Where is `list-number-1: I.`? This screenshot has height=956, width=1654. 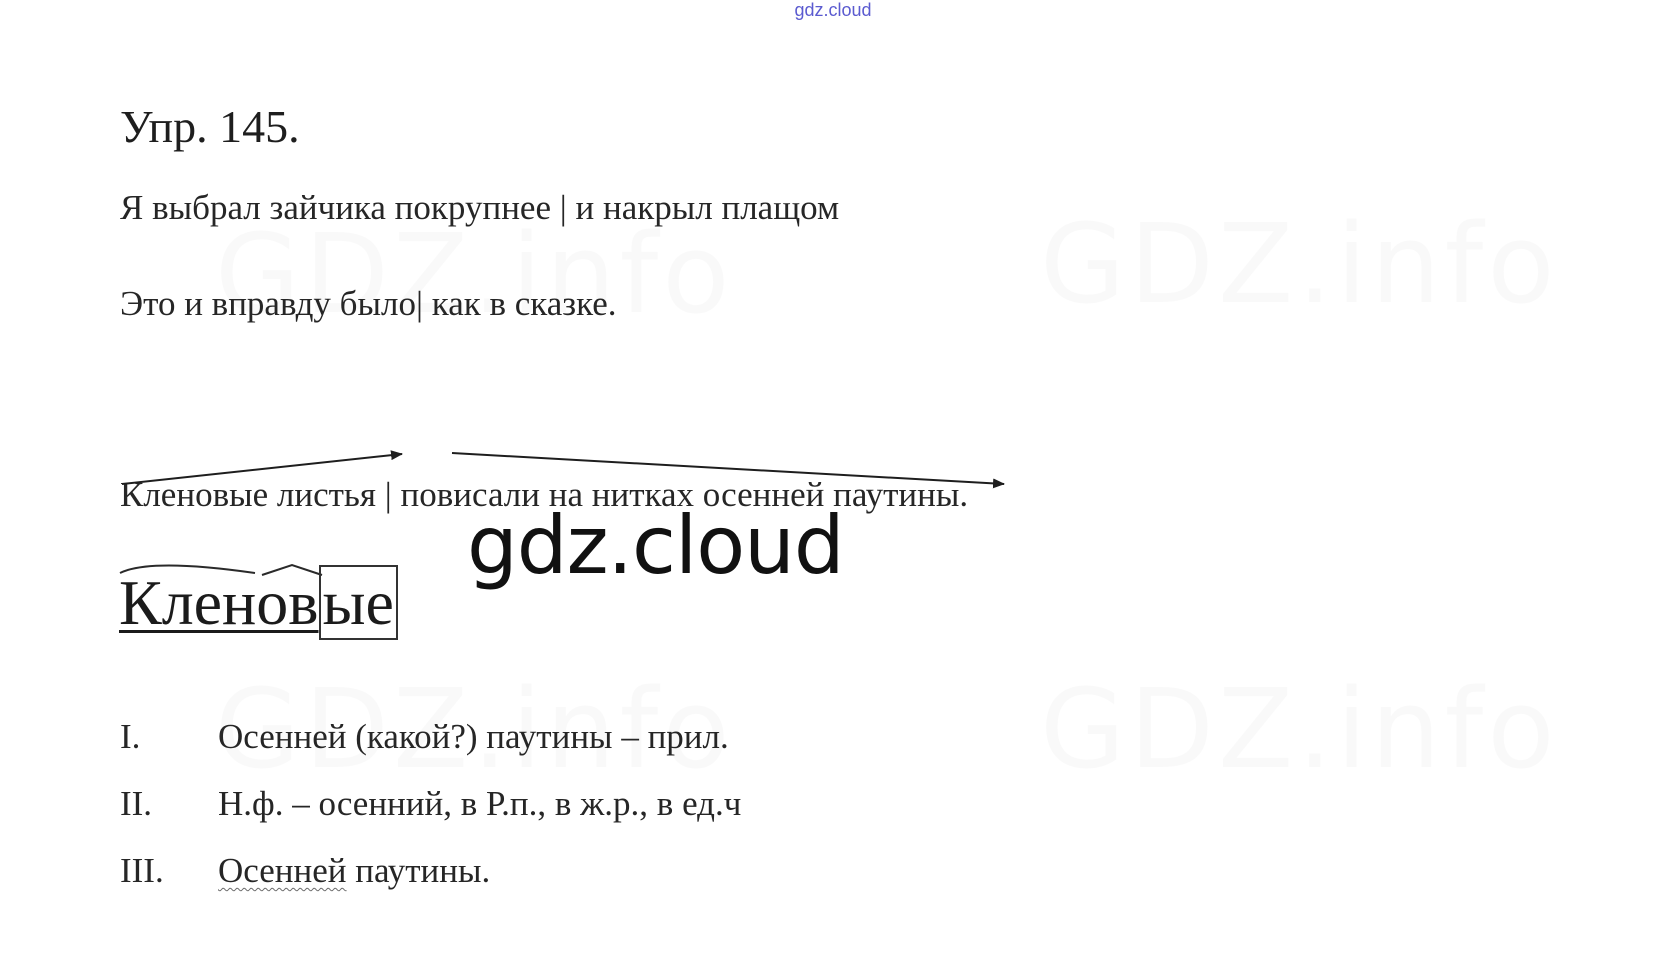 list-number-1: I. is located at coordinates (130, 736).